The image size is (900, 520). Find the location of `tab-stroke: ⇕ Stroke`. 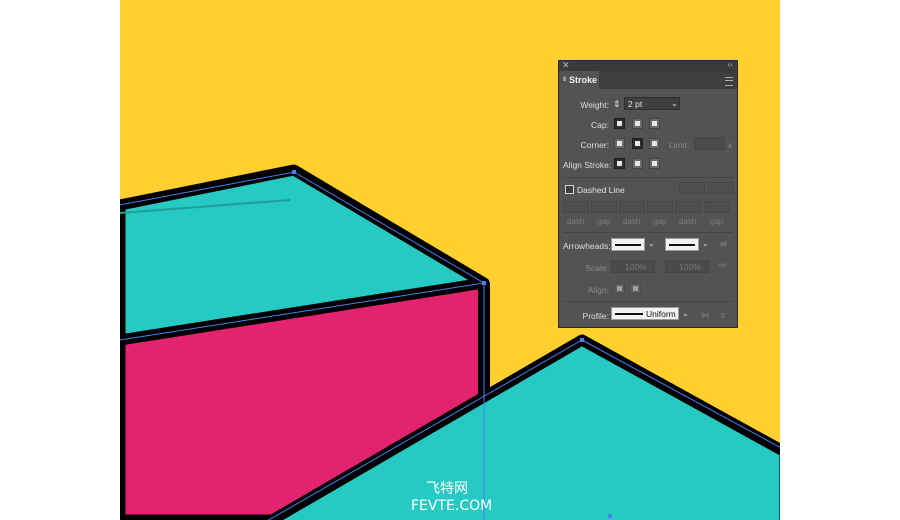

tab-stroke: ⇕ Stroke is located at coordinates (579, 80).